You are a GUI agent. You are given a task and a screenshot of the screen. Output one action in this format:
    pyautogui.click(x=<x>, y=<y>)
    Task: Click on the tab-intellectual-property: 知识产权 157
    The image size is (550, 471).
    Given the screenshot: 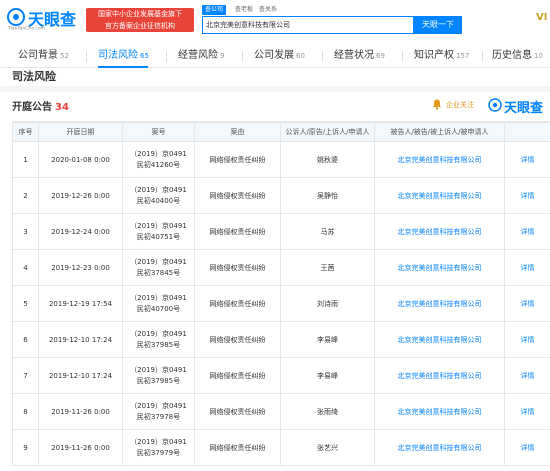 What is the action you would take?
    pyautogui.click(x=441, y=56)
    